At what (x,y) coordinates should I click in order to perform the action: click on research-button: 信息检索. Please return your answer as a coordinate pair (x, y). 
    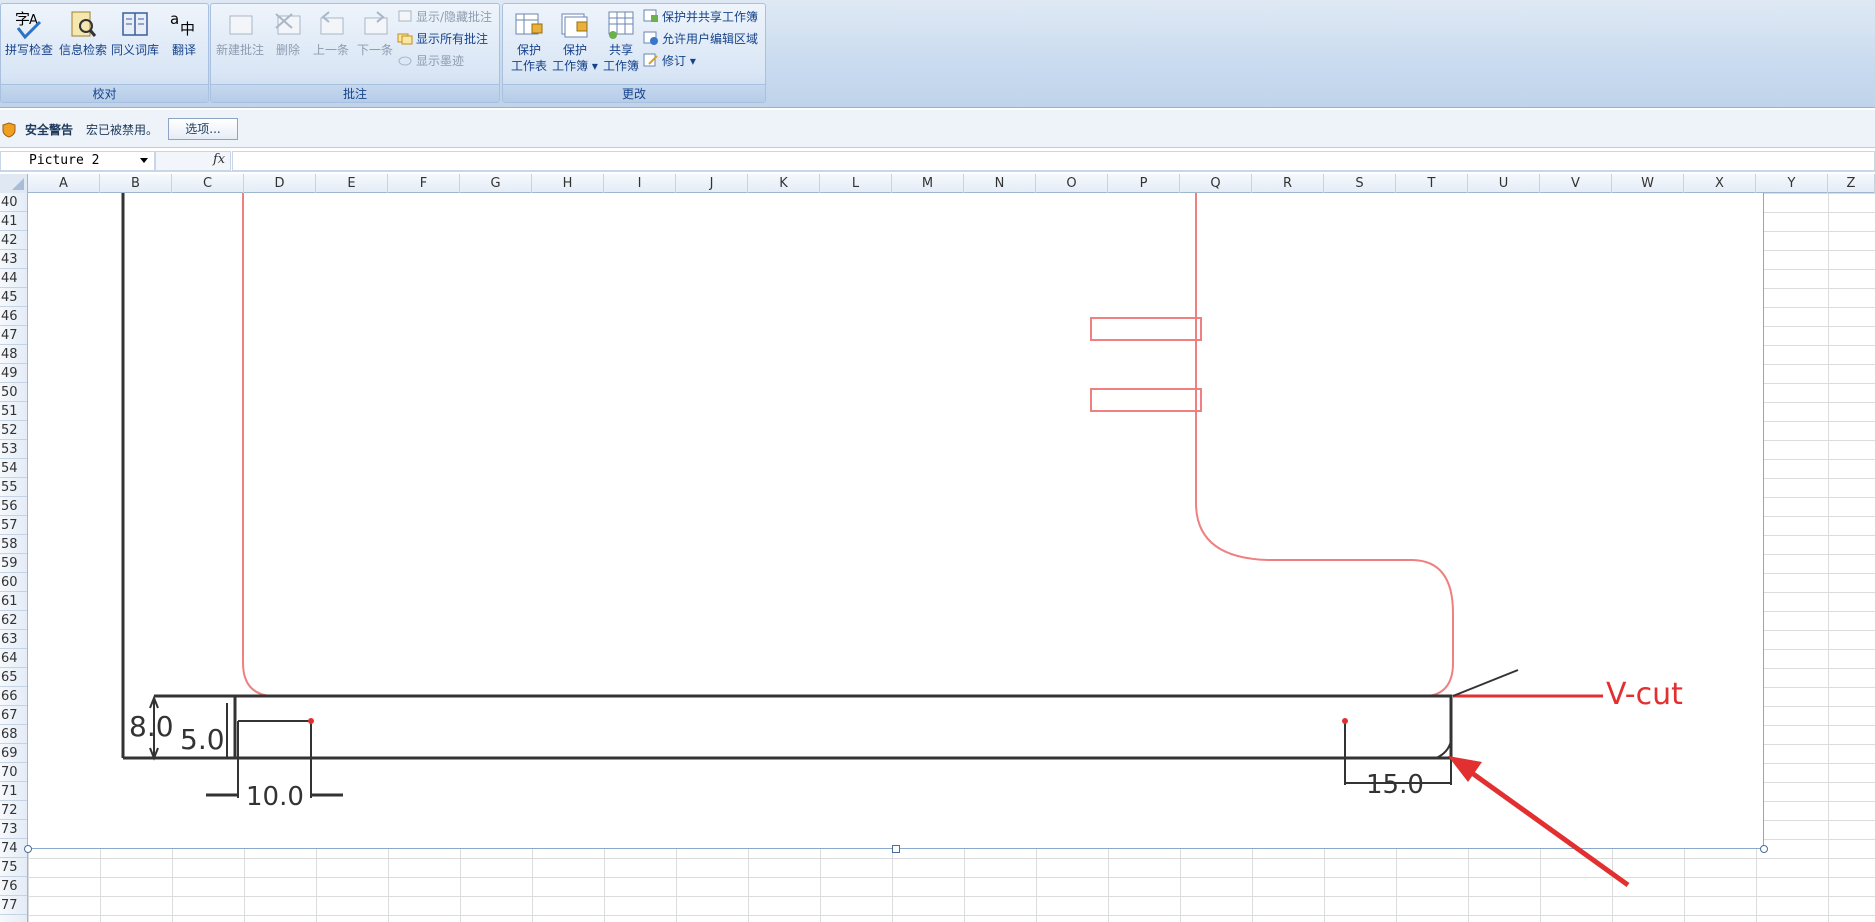
    Looking at the image, I should click on (83, 38).